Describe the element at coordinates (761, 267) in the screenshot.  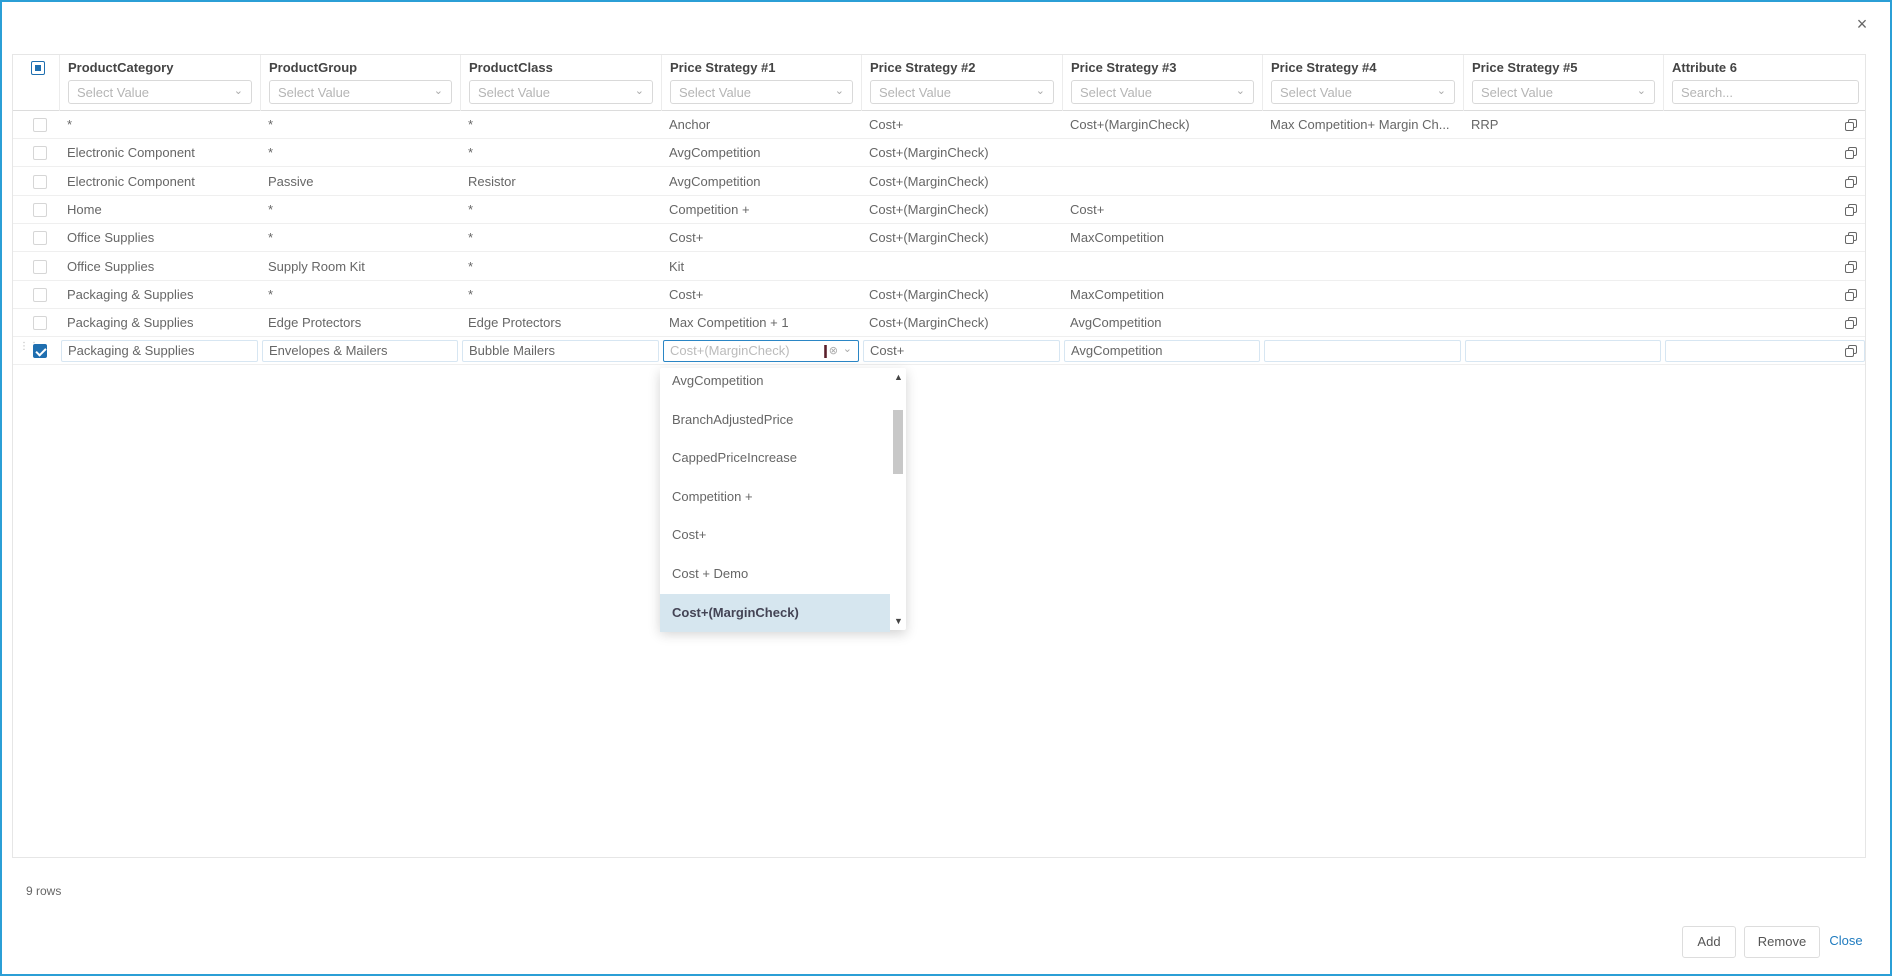
I see `table-cell: Kit` at that location.